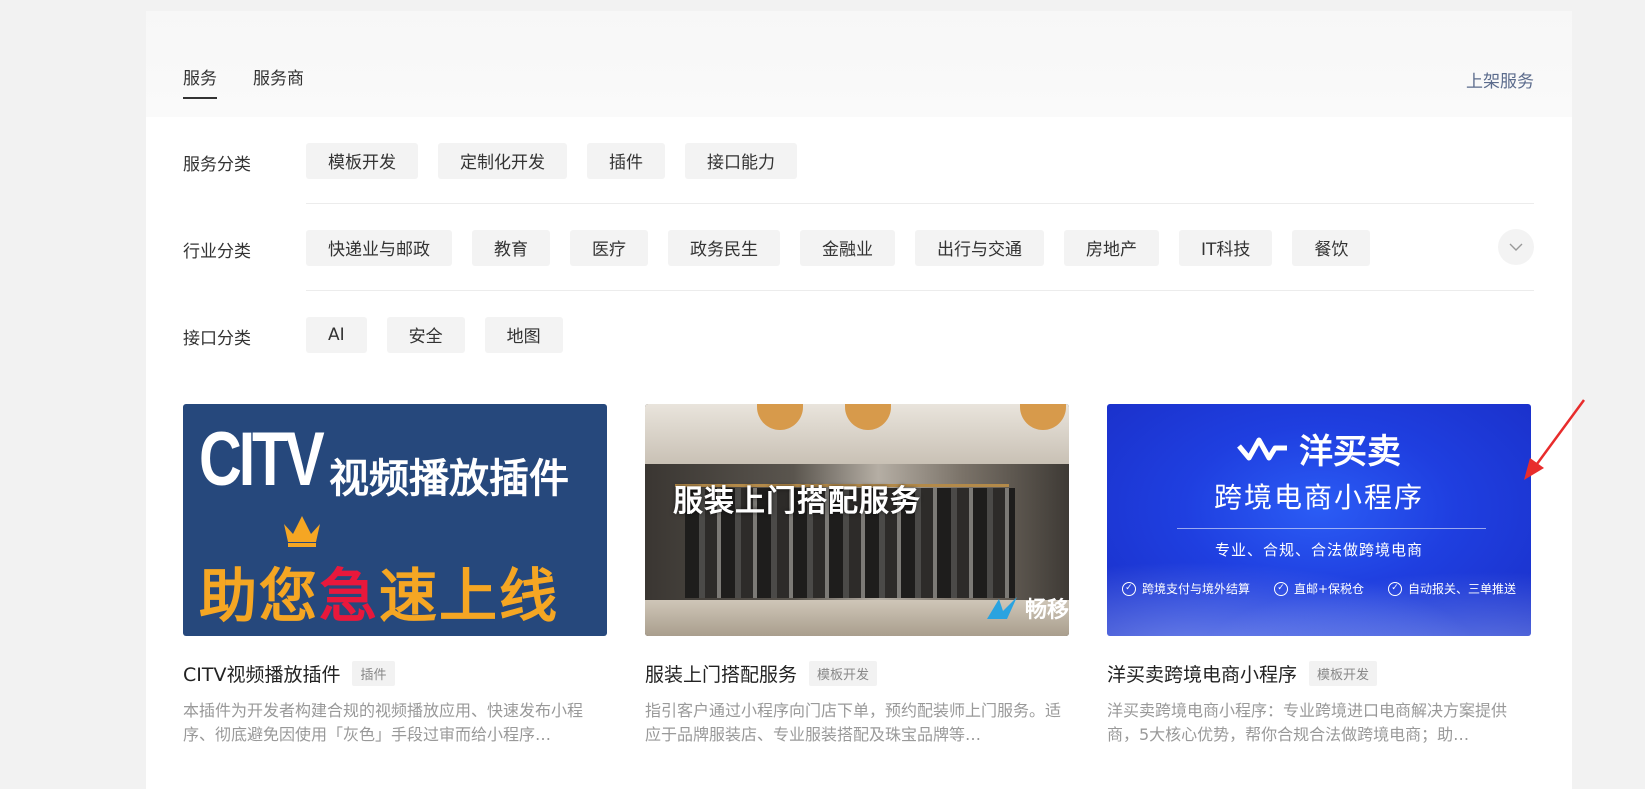 The width and height of the screenshot is (1645, 789). Describe the element at coordinates (1329, 589) in the screenshot. I see `feature-text: 直邮+保税仓` at that location.